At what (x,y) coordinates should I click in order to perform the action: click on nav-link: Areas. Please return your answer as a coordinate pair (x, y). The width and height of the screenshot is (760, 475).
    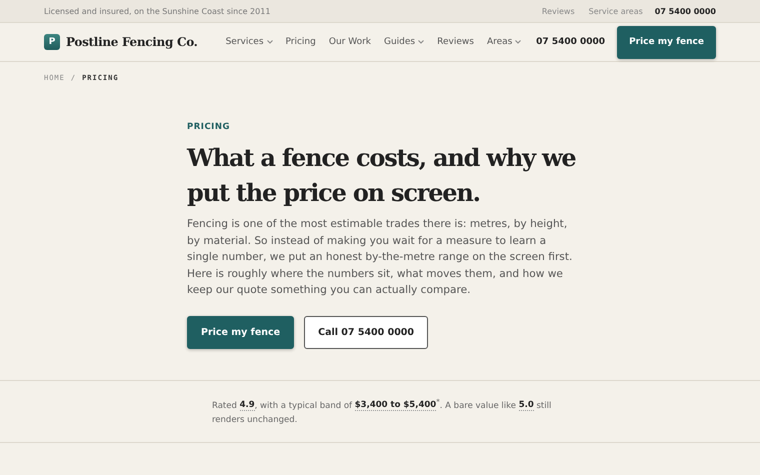
    Looking at the image, I should click on (504, 42).